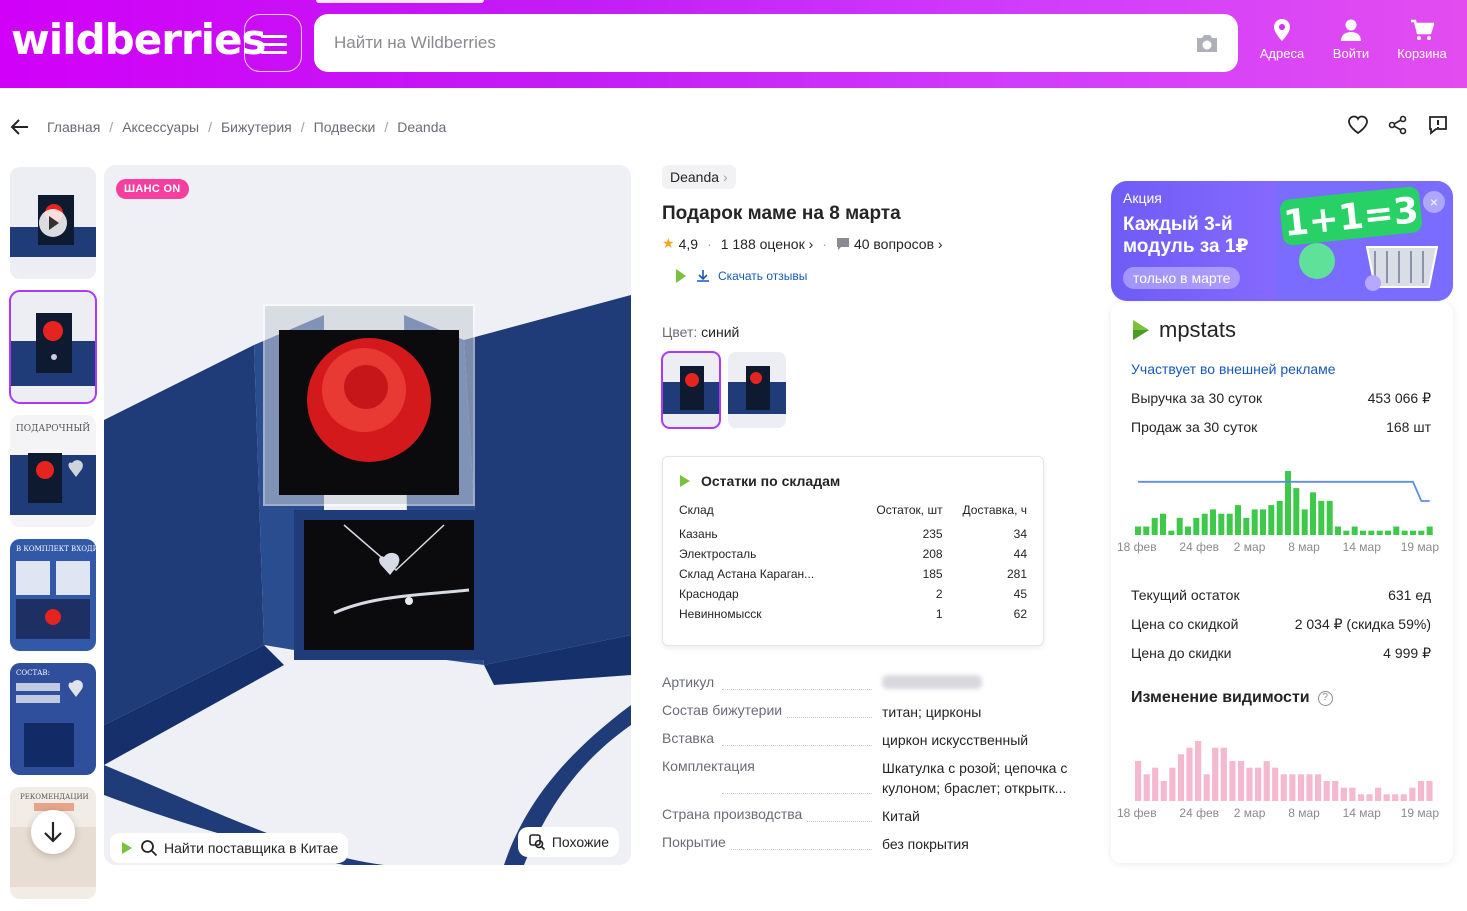 The width and height of the screenshot is (1467, 911). I want to click on thumbnail-photo: В КОМПЛЕКТ ВХОДИТ, so click(53, 595).